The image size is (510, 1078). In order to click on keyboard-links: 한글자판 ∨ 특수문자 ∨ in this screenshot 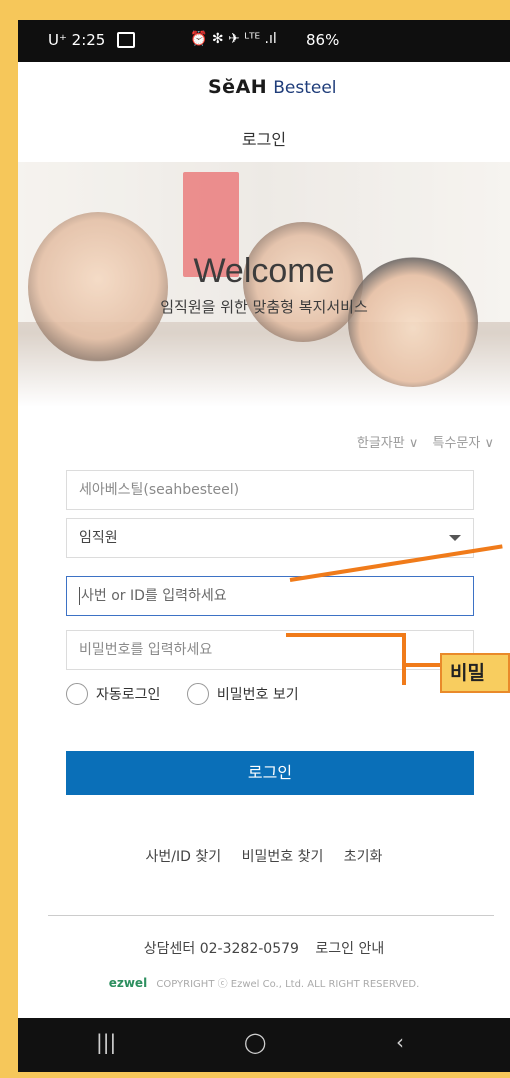, I will do `click(420, 441)`.